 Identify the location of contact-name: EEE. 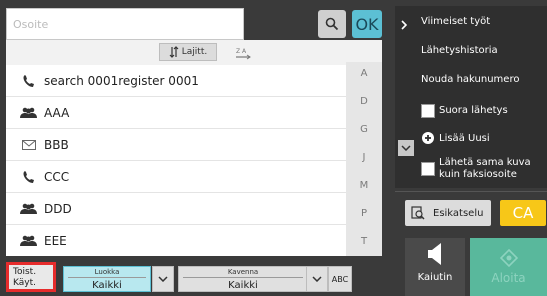
(55, 241).